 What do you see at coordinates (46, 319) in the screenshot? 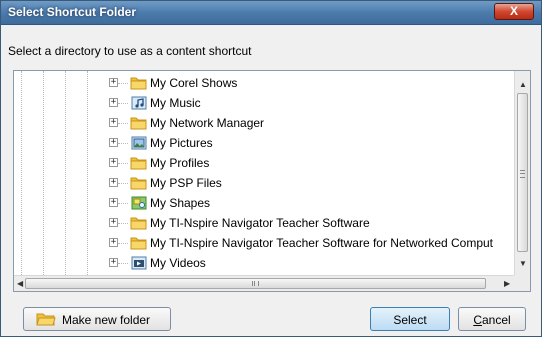
I see `new-folder-icon` at bounding box center [46, 319].